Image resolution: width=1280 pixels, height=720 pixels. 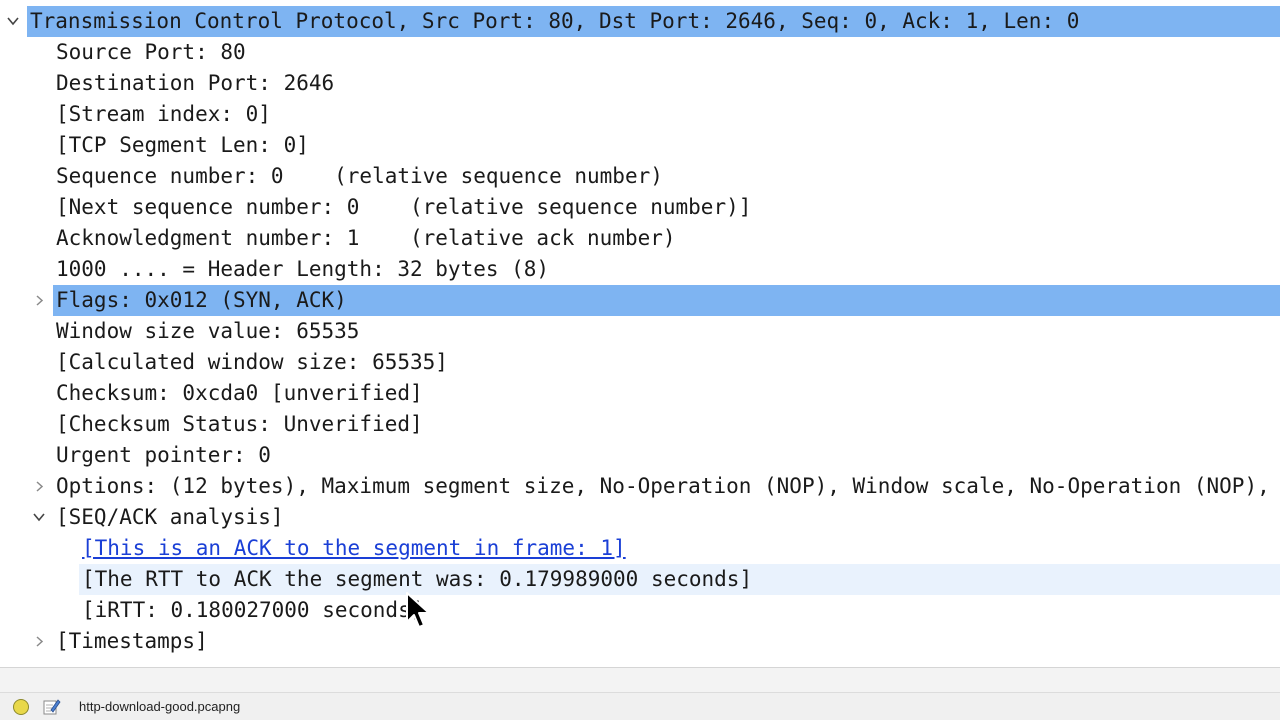 I want to click on tree-row-label: Flags: 0x012 (SYN, ACK), so click(x=201, y=300).